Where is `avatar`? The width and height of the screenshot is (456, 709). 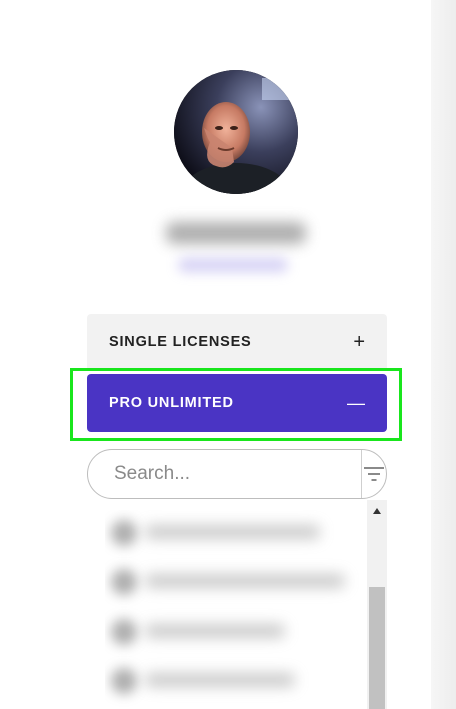 avatar is located at coordinates (236, 132).